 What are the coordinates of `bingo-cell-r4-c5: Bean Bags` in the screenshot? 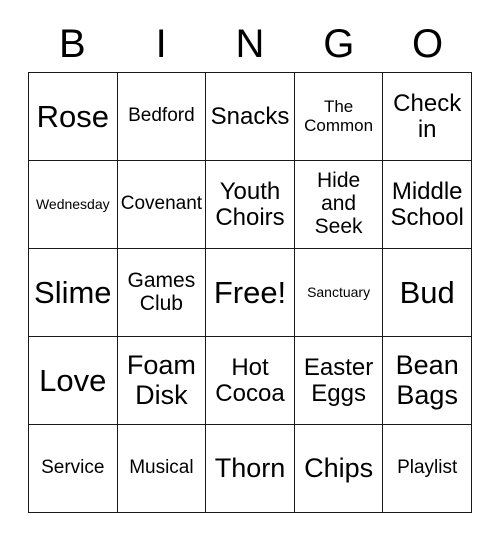 It's located at (427, 381).